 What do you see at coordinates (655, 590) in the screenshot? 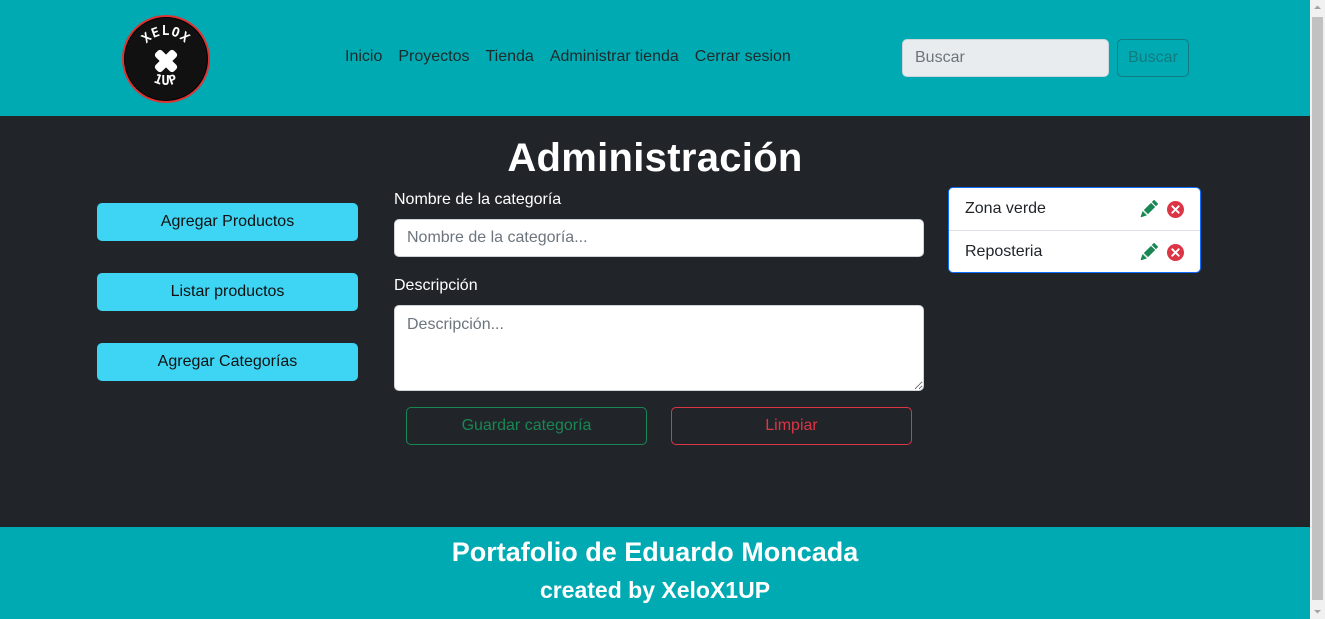
I see `footer-subtitle: created by XeloX1UP` at bounding box center [655, 590].